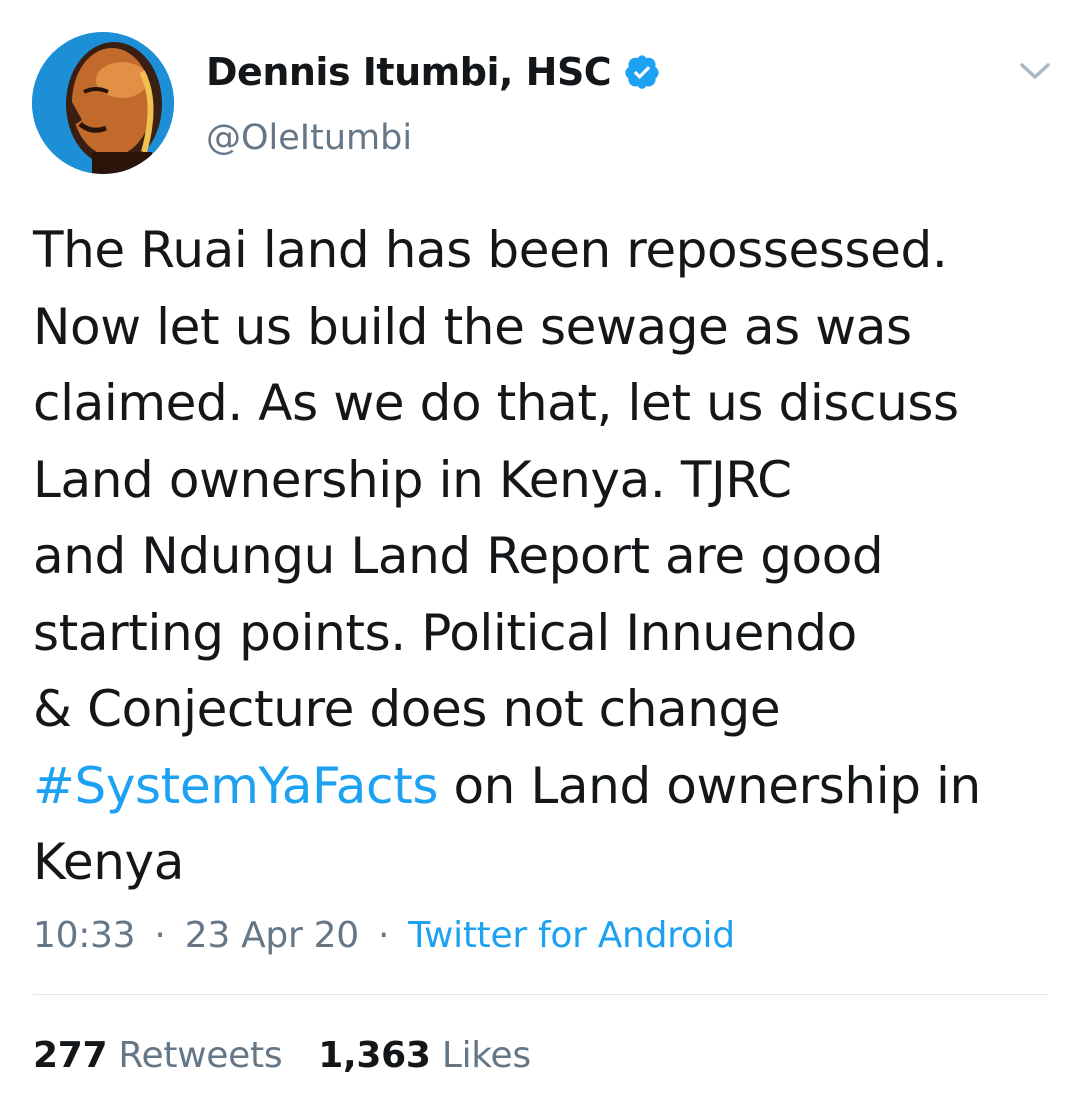  What do you see at coordinates (309, 138) in the screenshot?
I see `author-handle: @OleItumbi` at bounding box center [309, 138].